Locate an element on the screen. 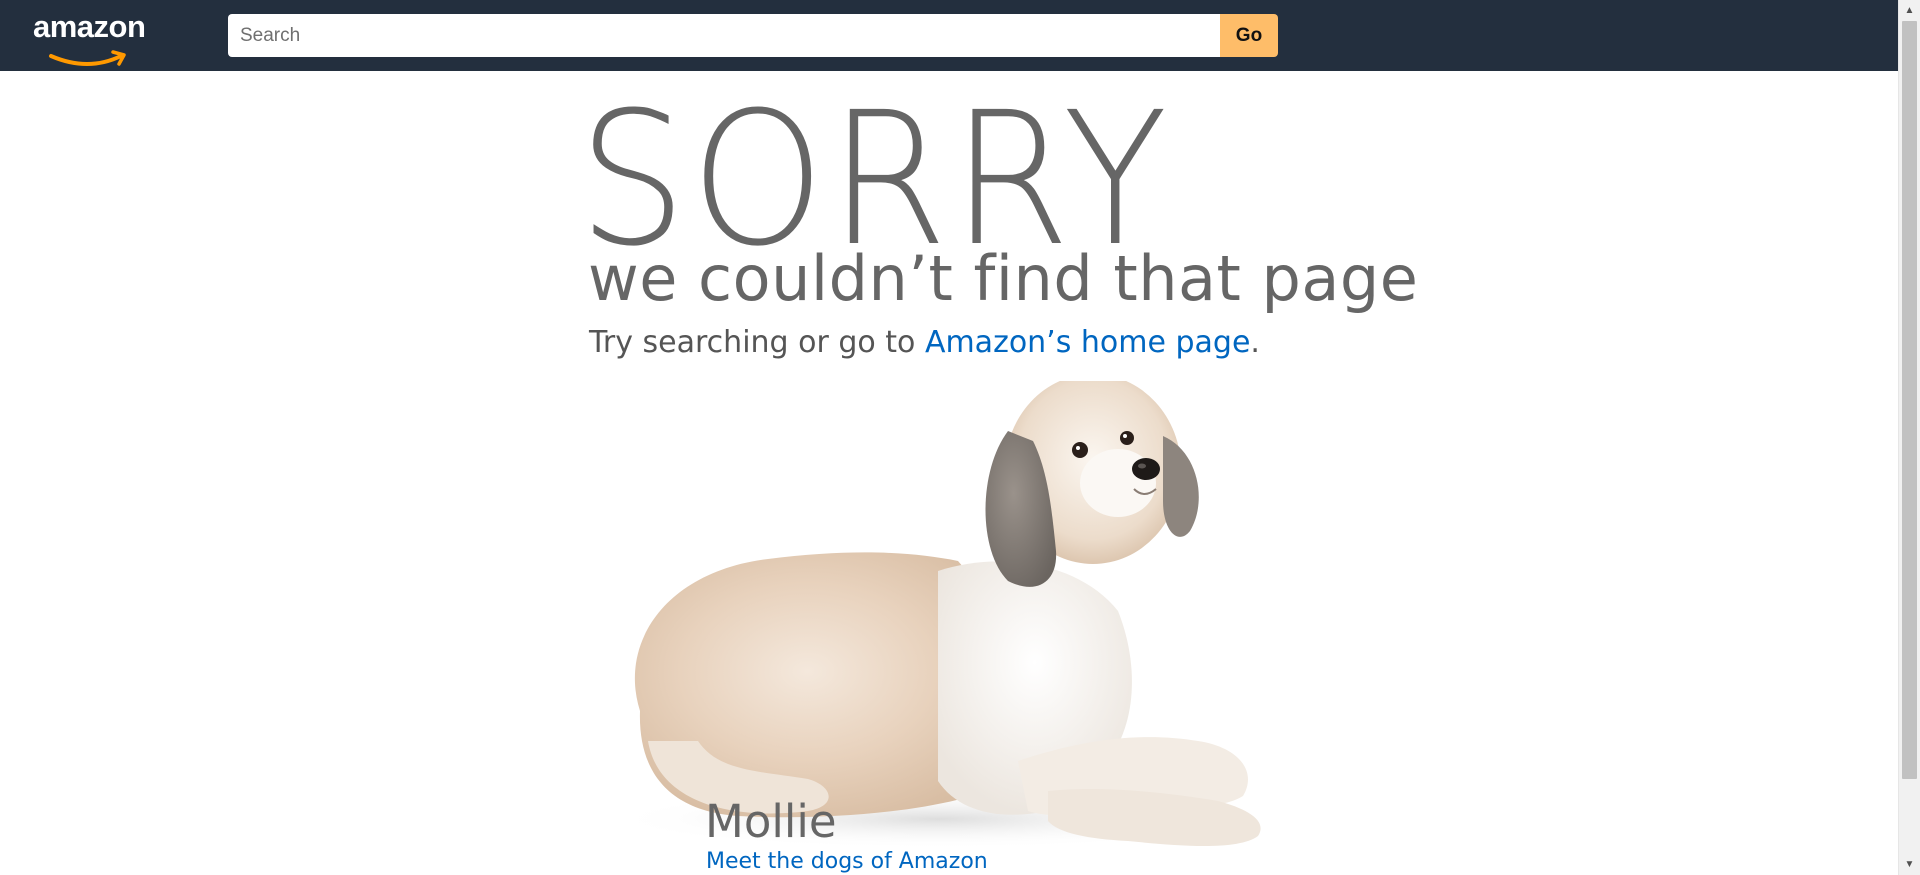  search-input is located at coordinates (724, 35).